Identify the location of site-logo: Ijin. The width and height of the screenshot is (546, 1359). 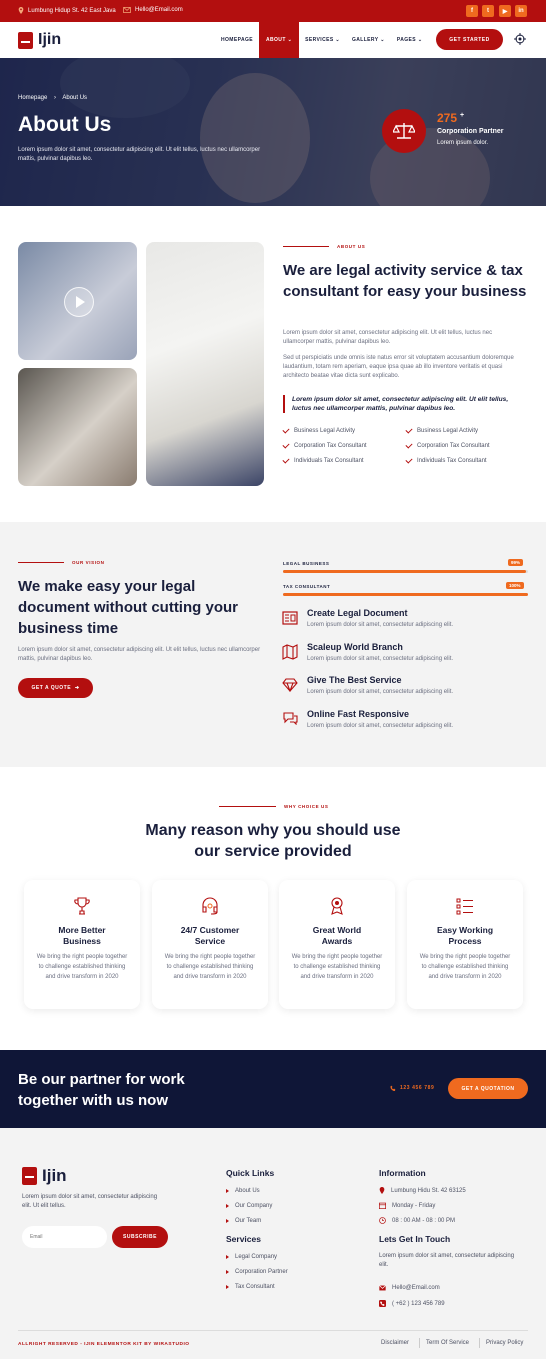
(39, 40).